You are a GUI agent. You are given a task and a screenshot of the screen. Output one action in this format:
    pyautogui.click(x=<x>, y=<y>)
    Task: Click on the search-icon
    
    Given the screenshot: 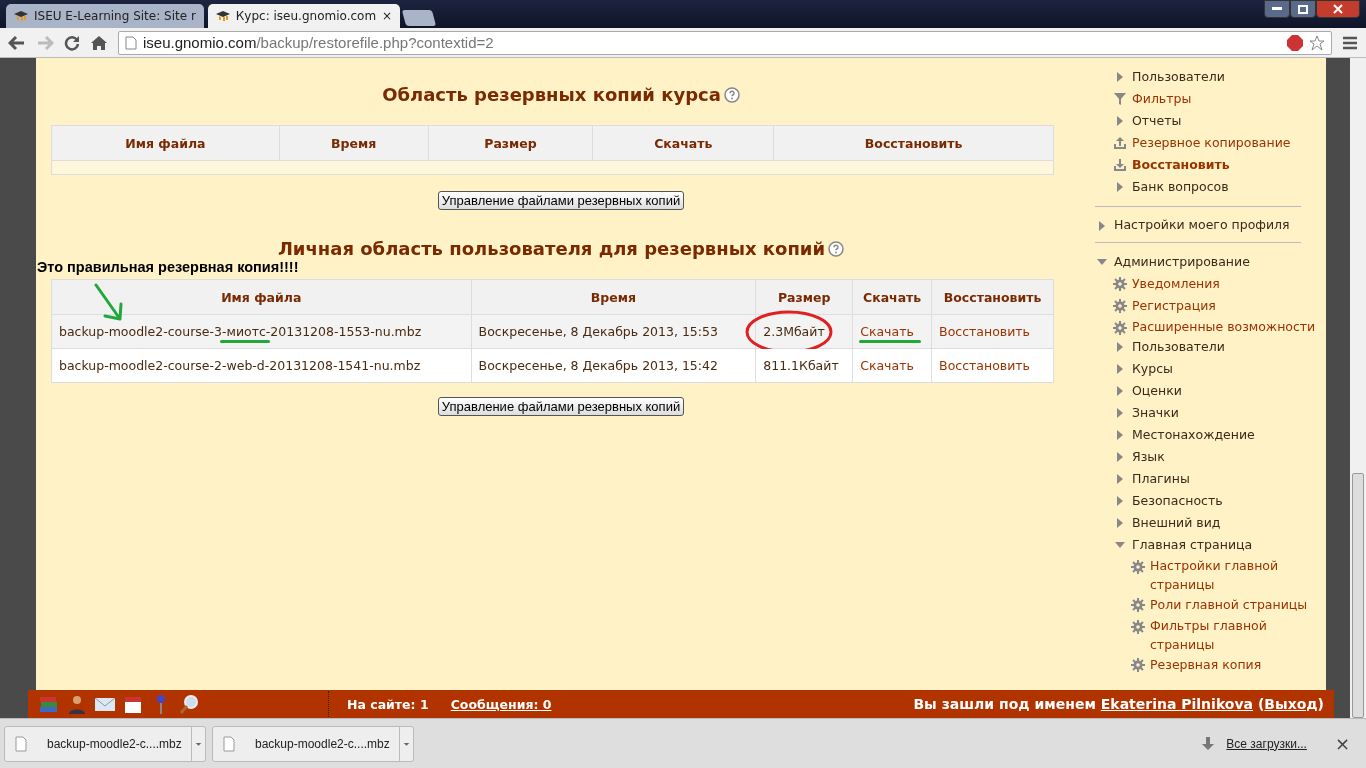 What is the action you would take?
    pyautogui.click(x=189, y=704)
    